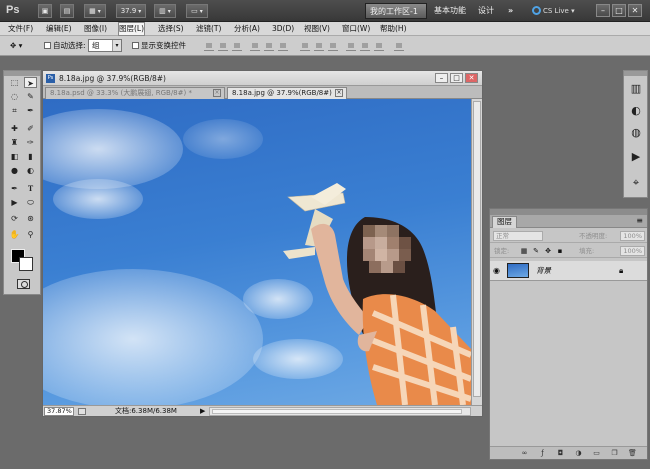 The width and height of the screenshot is (650, 469). What do you see at coordinates (30, 170) in the screenshot?
I see `dodge-tool-icon: ◐` at bounding box center [30, 170].